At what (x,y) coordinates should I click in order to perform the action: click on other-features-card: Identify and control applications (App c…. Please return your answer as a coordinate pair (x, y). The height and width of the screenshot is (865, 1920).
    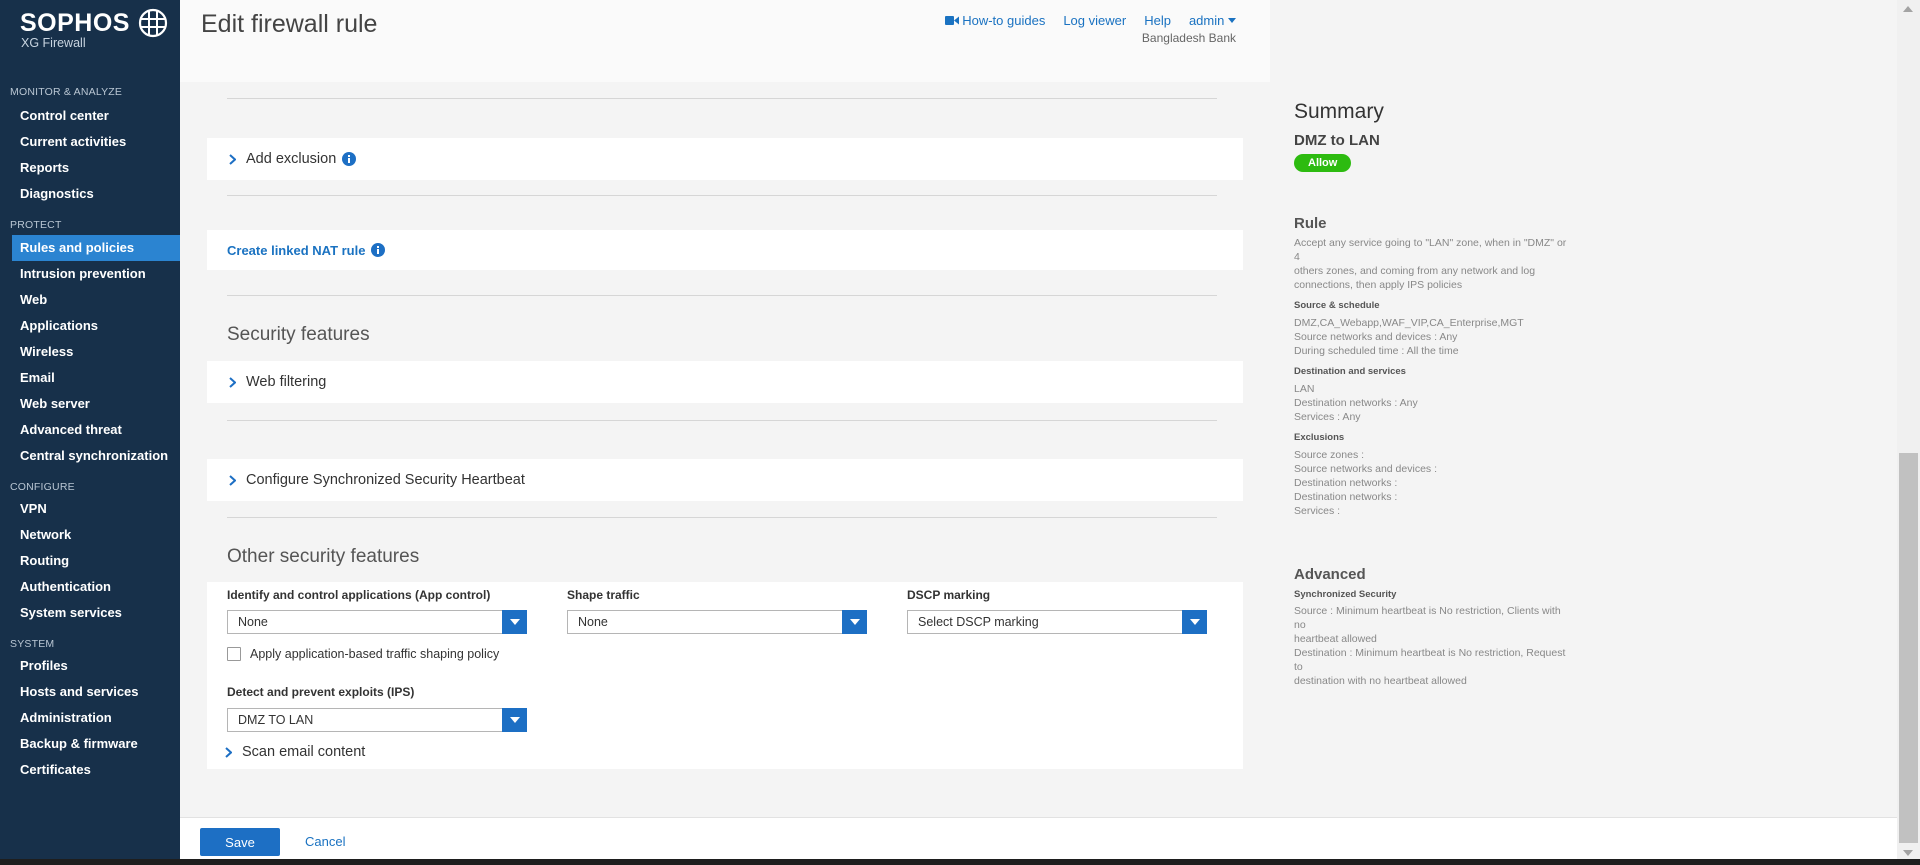
    Looking at the image, I should click on (725, 675).